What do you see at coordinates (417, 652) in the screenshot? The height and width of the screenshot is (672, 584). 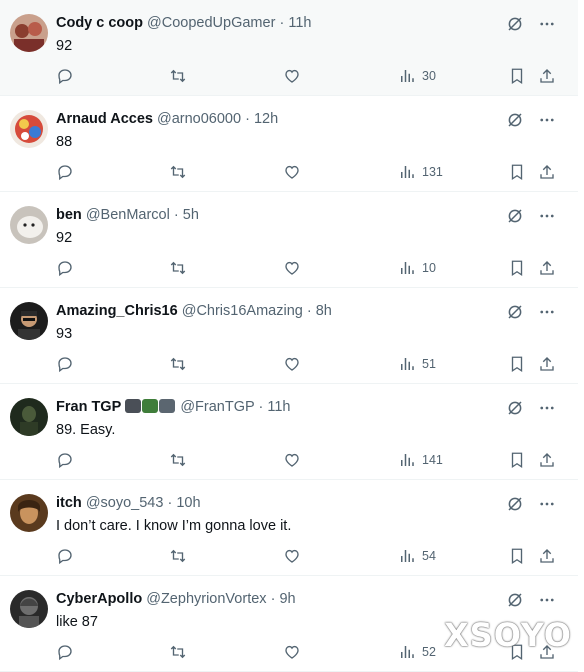 I see `views-button: 52` at bounding box center [417, 652].